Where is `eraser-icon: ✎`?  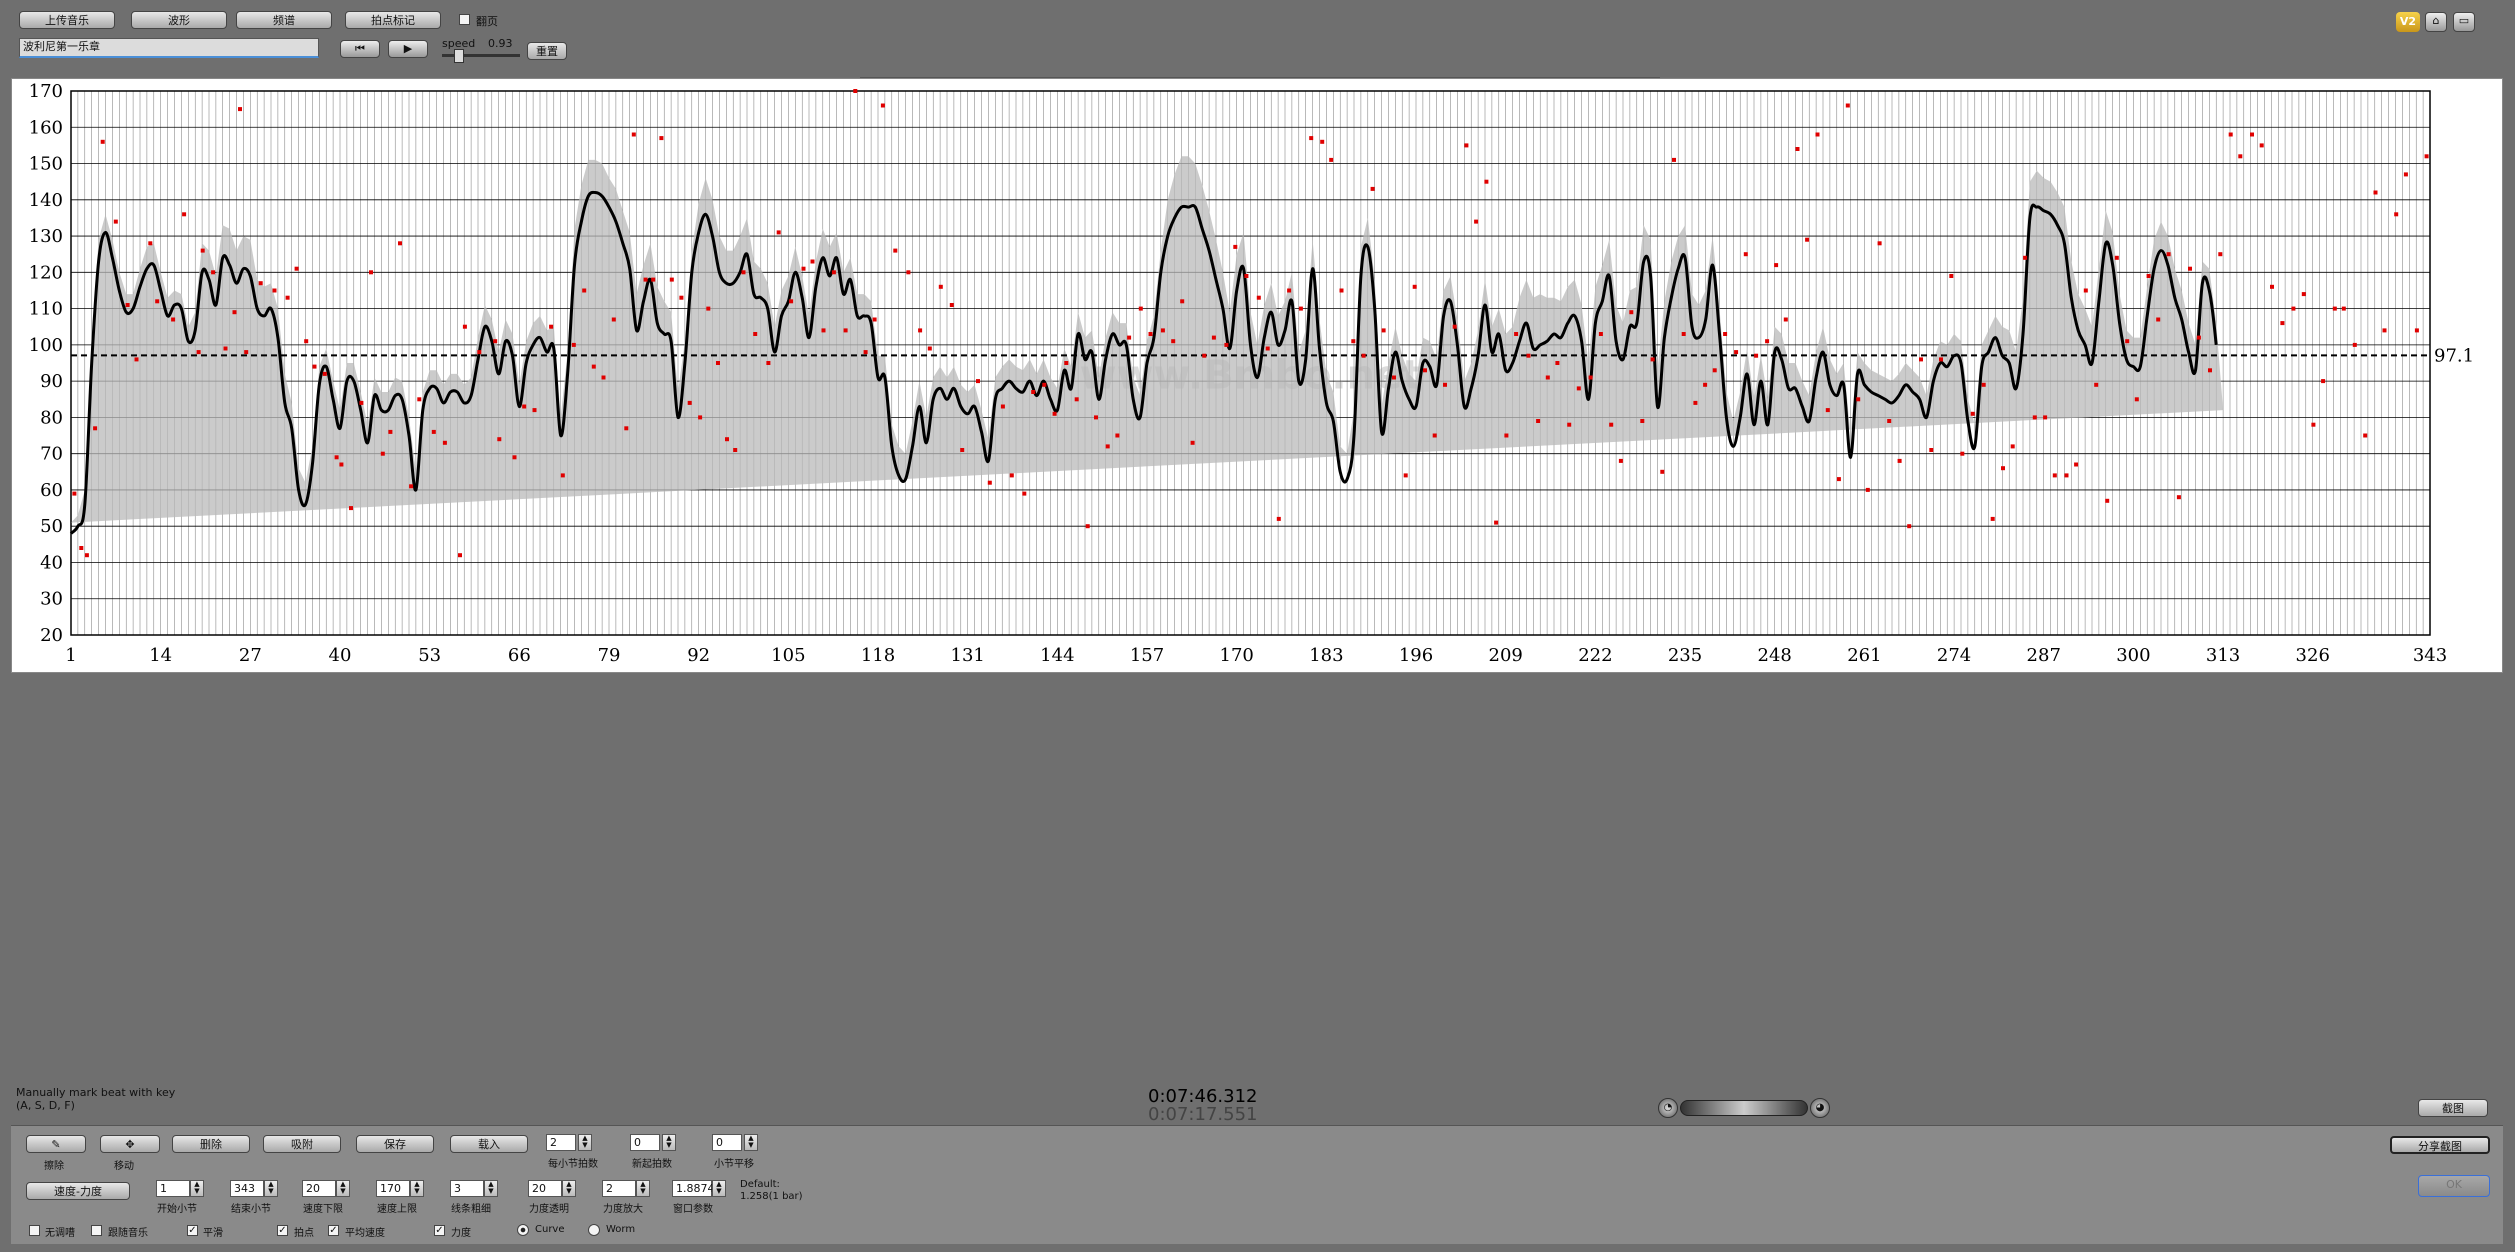
eraser-icon: ✎ is located at coordinates (56, 1144).